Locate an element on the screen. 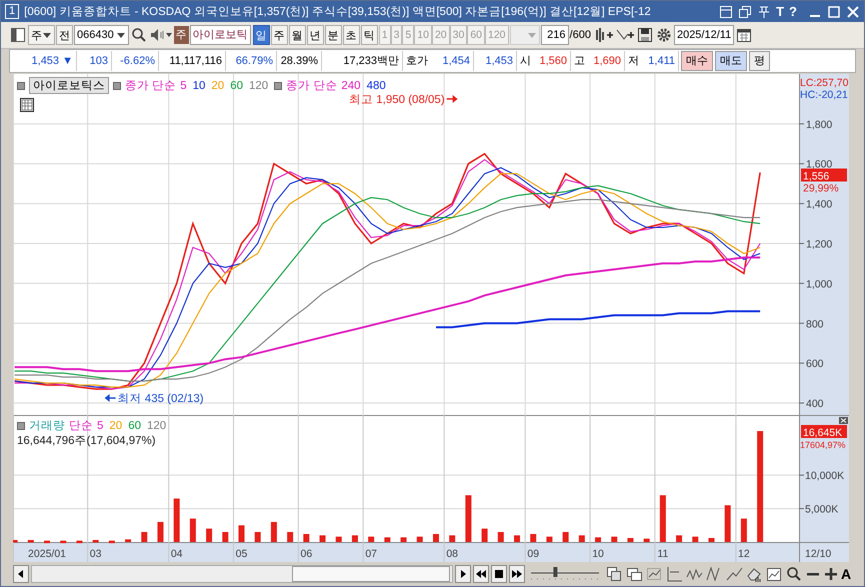  fast-forward-button is located at coordinates (517, 574).